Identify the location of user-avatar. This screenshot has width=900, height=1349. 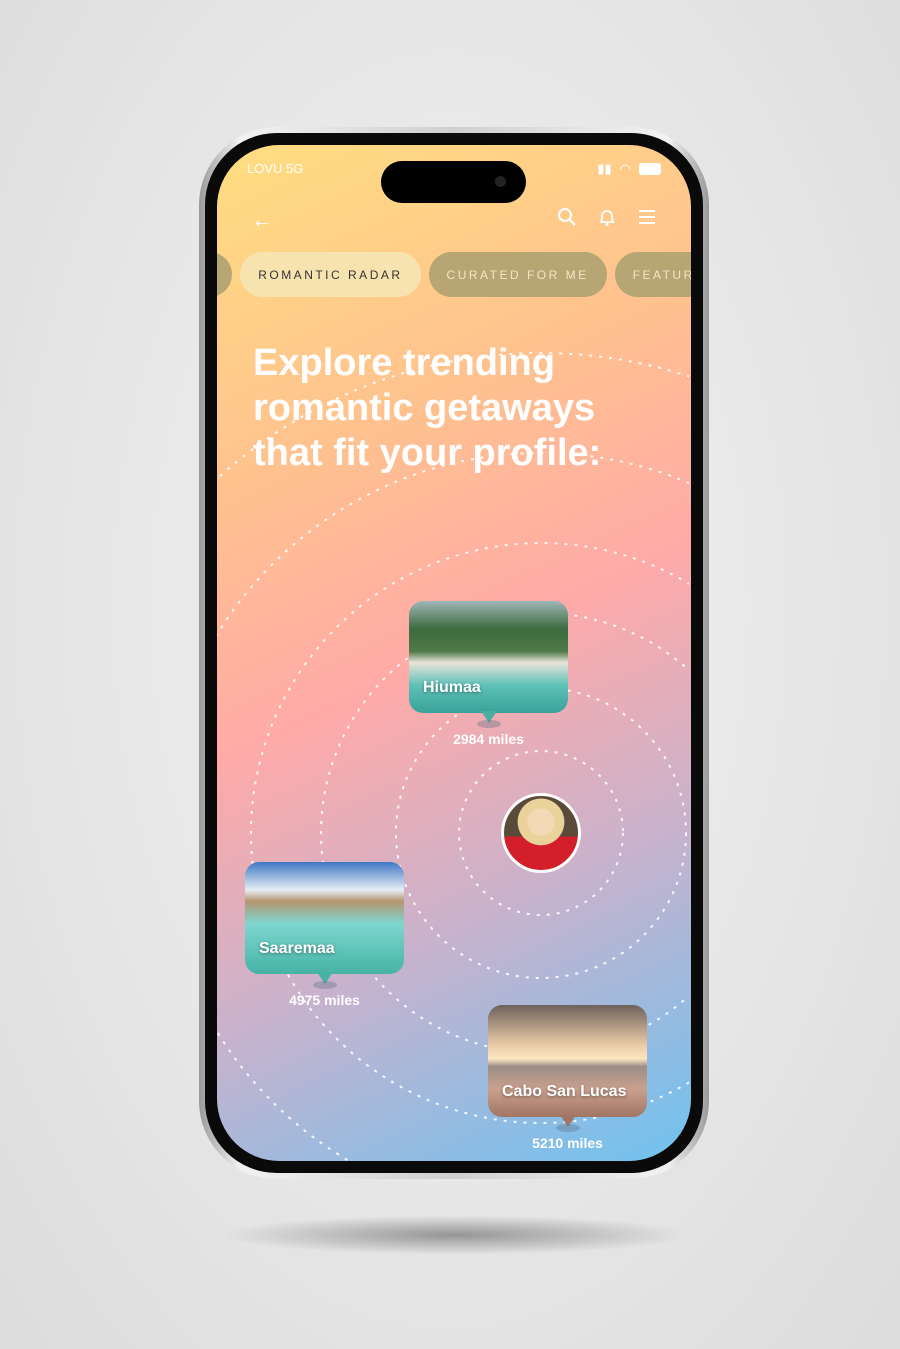
(541, 833).